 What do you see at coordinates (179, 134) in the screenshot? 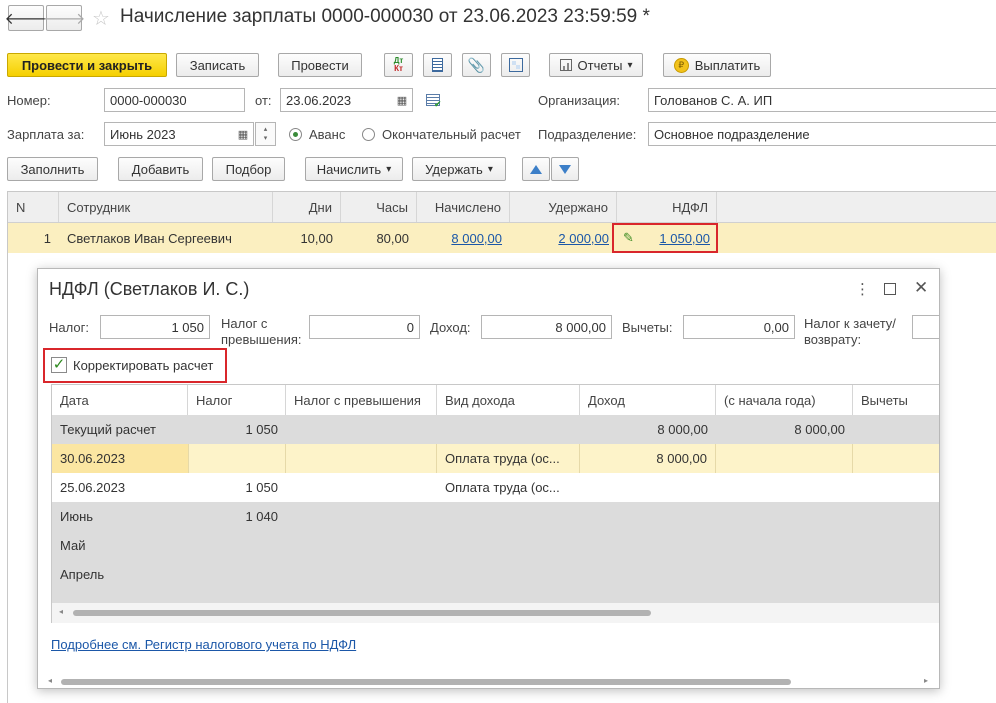
I see `salary-month-field: Июнь 2023` at bounding box center [179, 134].